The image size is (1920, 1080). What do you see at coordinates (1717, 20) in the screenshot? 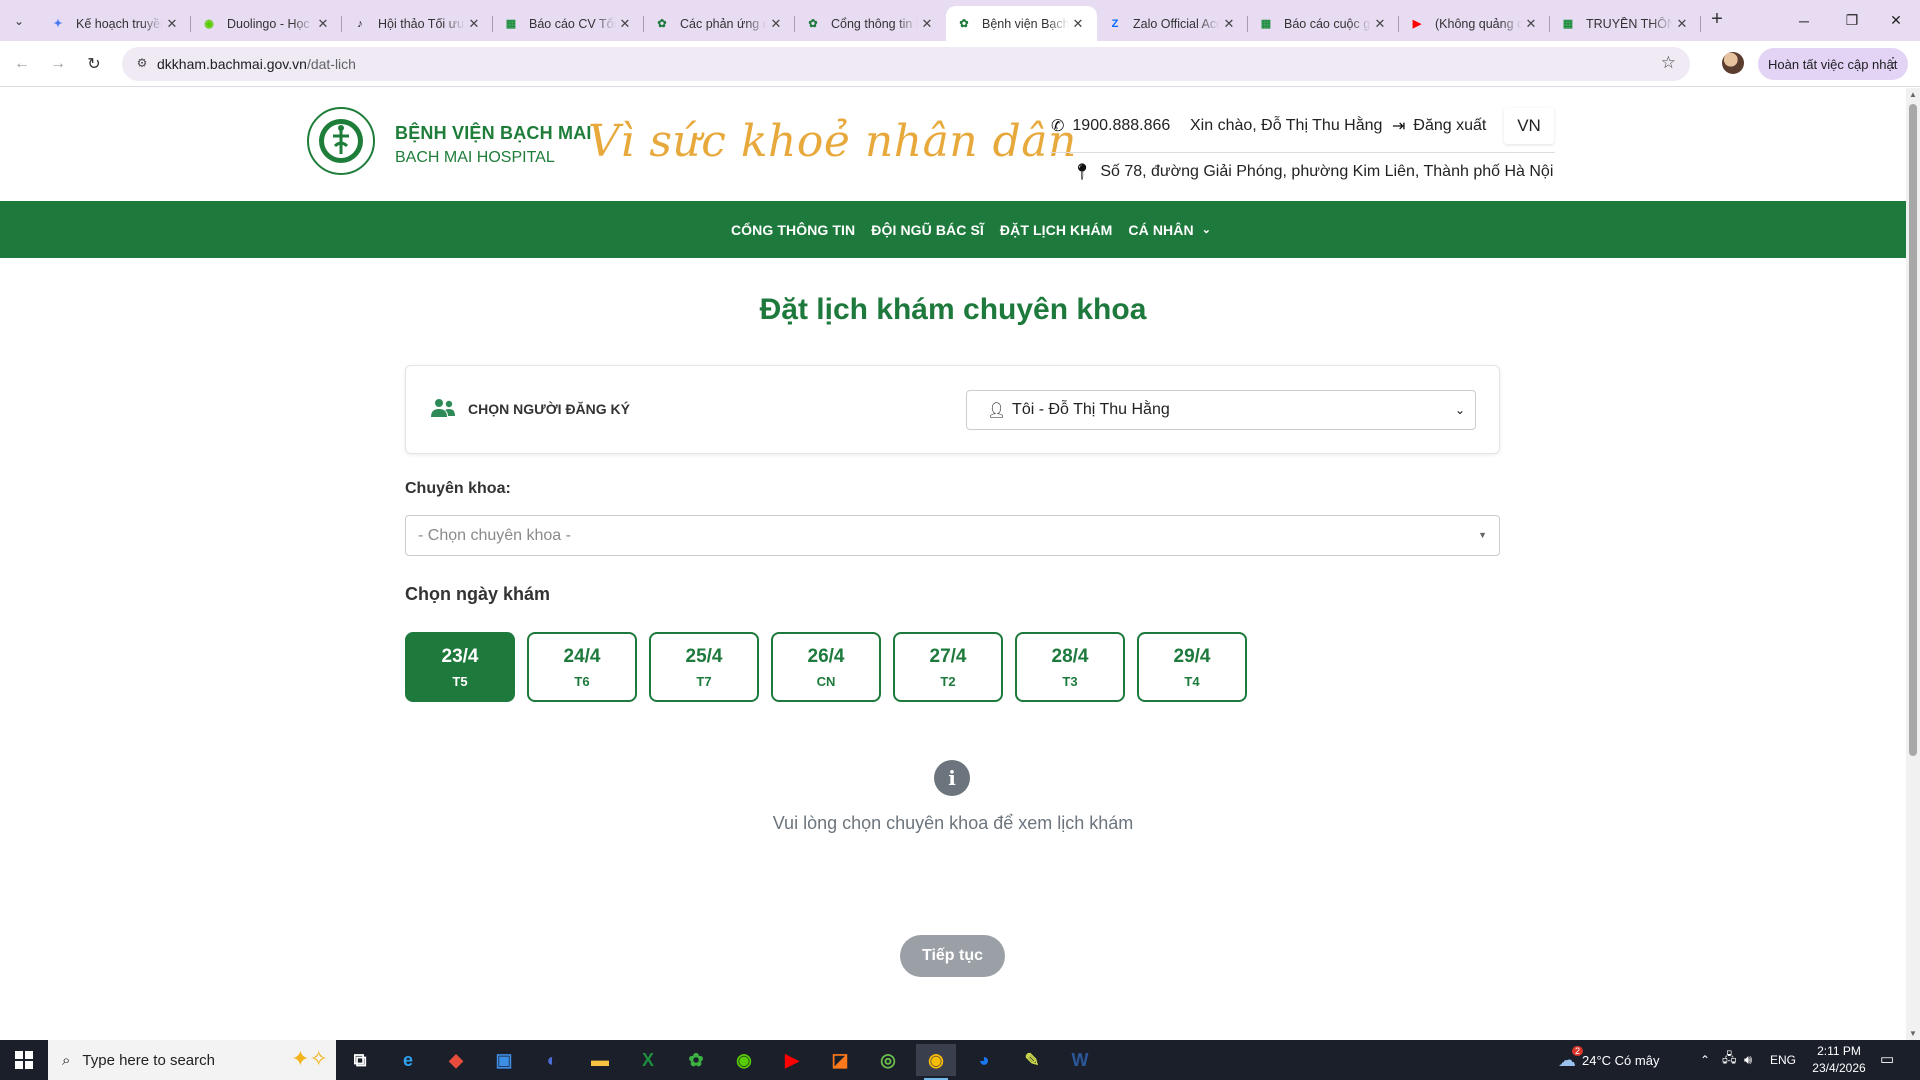
I see `new-tab-button: +` at bounding box center [1717, 20].